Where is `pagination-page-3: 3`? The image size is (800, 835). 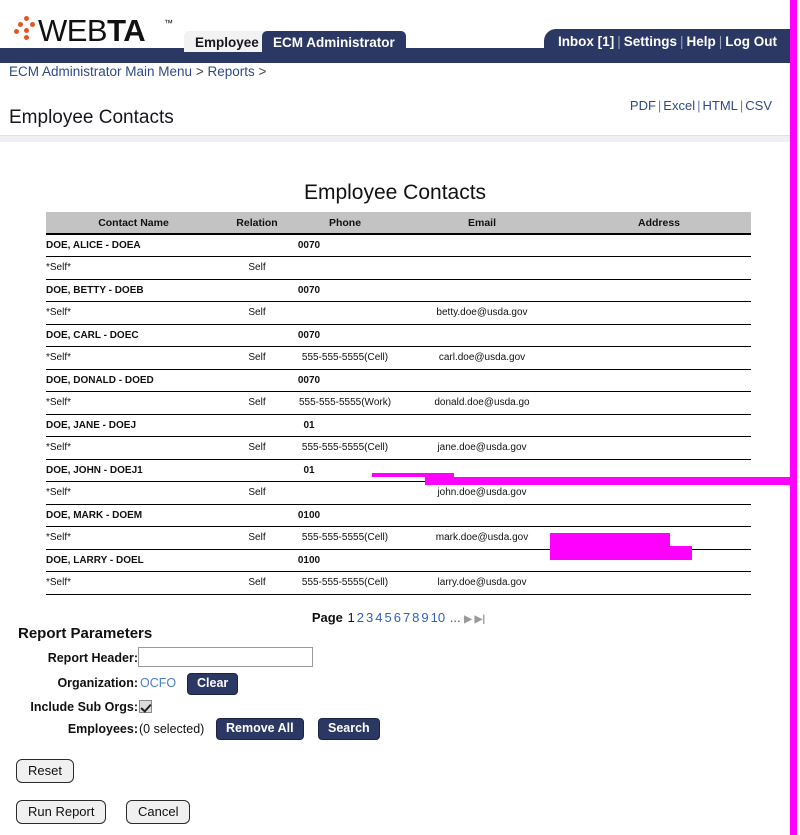 pagination-page-3: 3 is located at coordinates (369, 617).